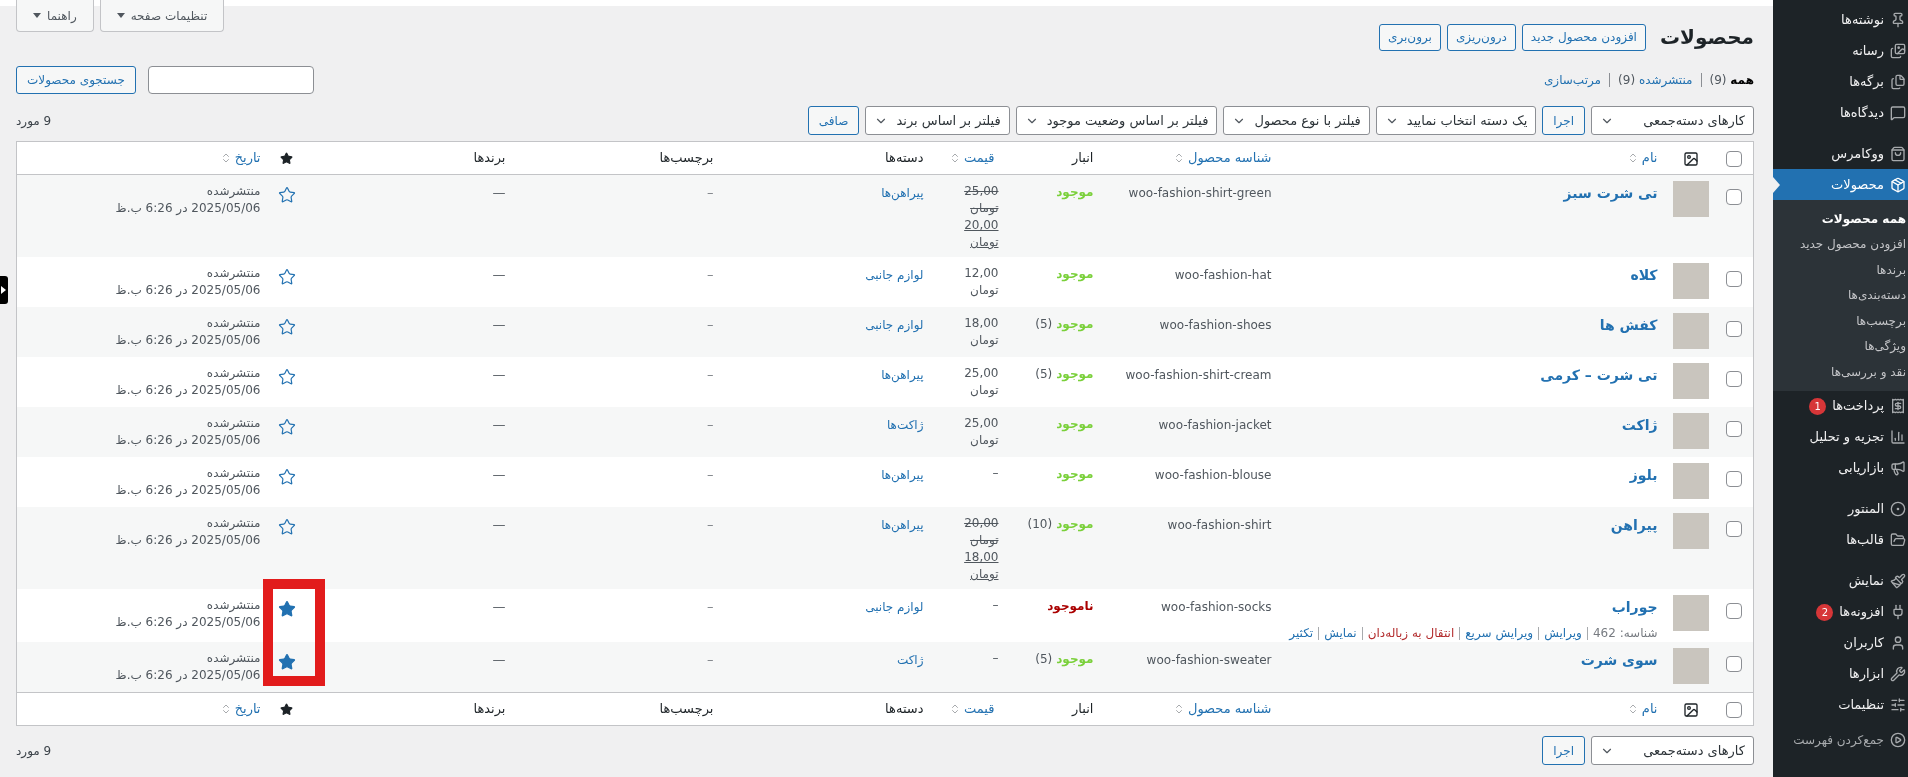 The height and width of the screenshot is (777, 1908). What do you see at coordinates (1840, 112) in the screenshot?
I see `sidebar-item: دیدگاه‌ها` at bounding box center [1840, 112].